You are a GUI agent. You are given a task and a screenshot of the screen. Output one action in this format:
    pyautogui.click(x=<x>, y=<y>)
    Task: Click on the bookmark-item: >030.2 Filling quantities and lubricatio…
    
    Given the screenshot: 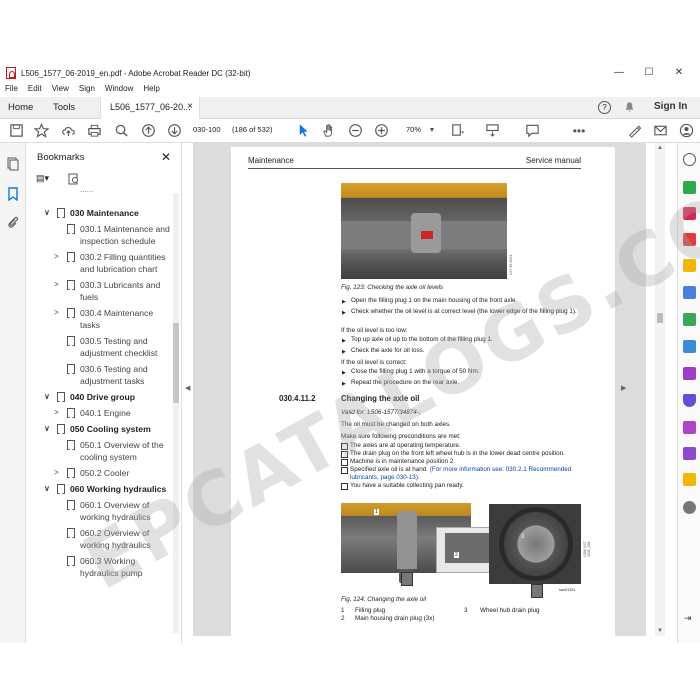 What is the action you would take?
    pyautogui.click(x=100, y=263)
    